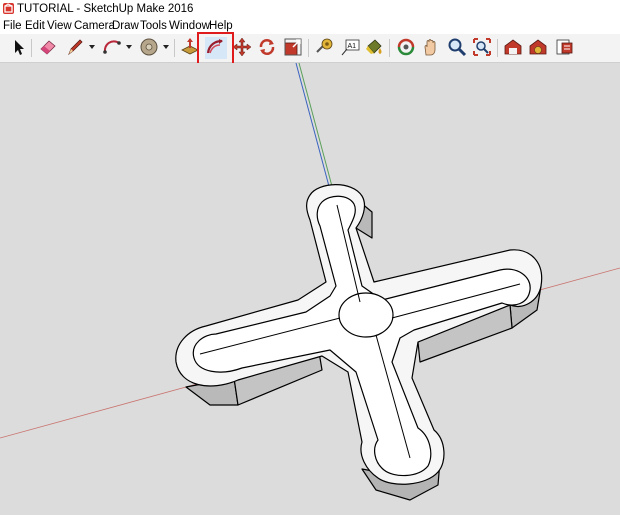 This screenshot has width=620, height=515. What do you see at coordinates (315, 134) in the screenshot?
I see `blue-axis` at bounding box center [315, 134].